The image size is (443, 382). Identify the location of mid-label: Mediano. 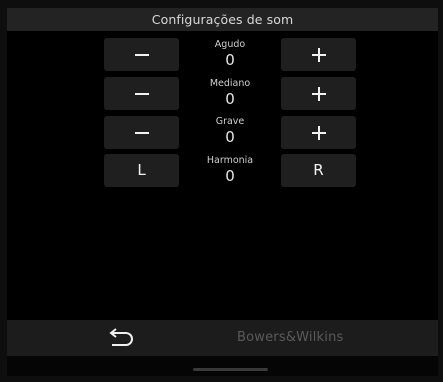
(230, 83).